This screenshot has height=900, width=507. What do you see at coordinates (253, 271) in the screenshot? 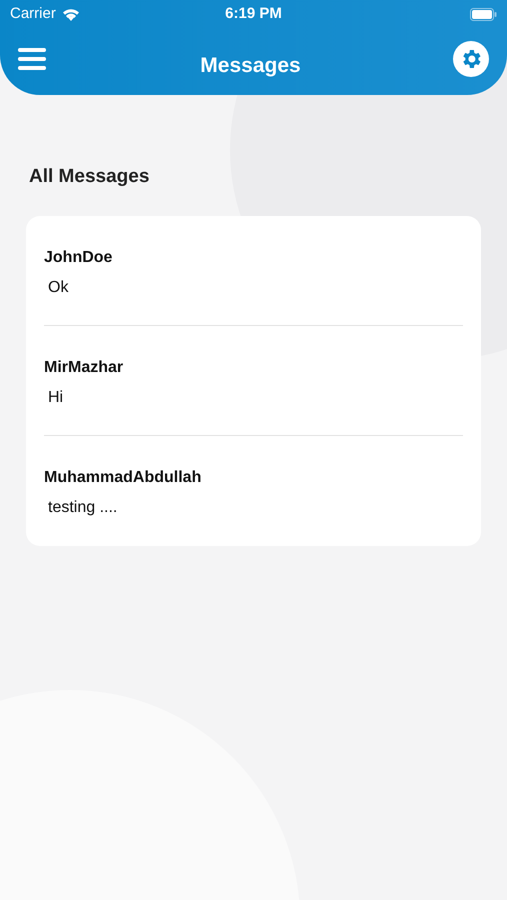
I see `message-item: JohnDoe Ok` at bounding box center [253, 271].